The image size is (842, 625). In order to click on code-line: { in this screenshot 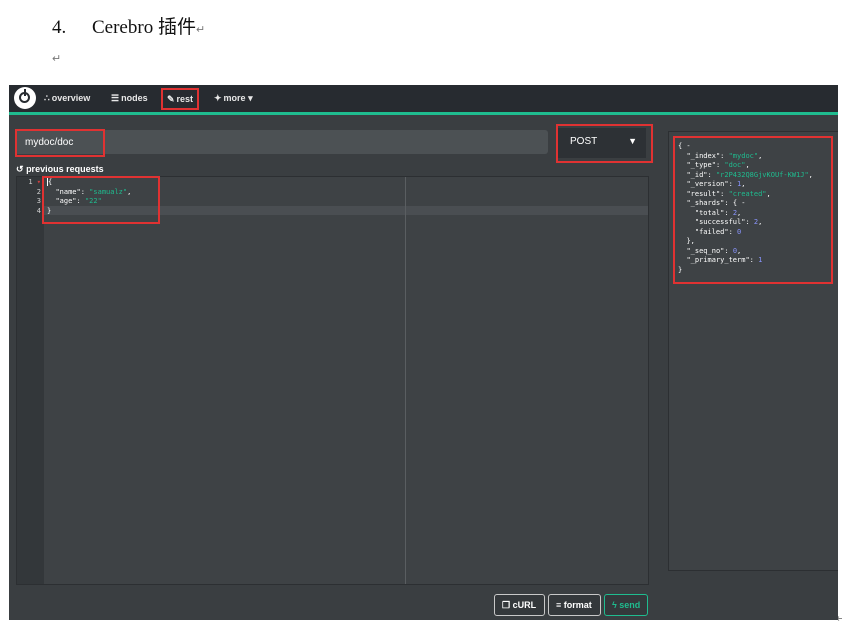, I will do `click(50, 182)`.